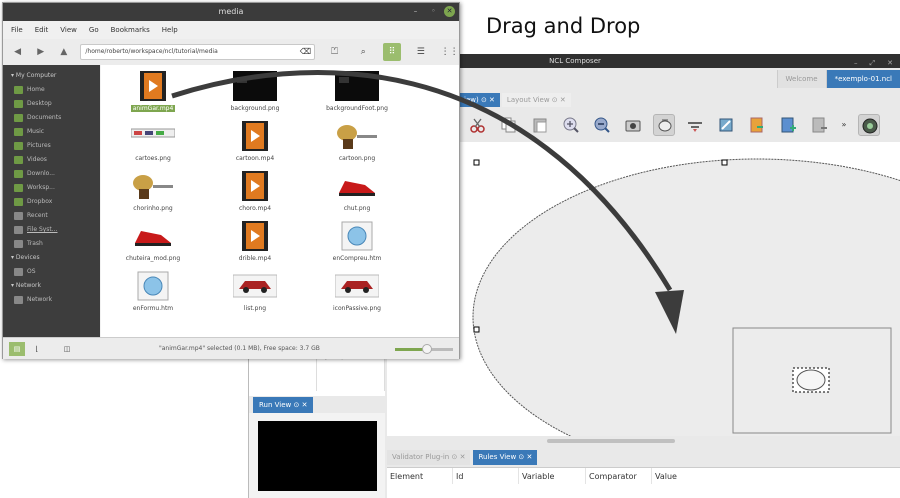 Image resolution: width=900 pixels, height=498 pixels. Describe the element at coordinates (757, 125) in the screenshot. I see `import-icon` at that location.